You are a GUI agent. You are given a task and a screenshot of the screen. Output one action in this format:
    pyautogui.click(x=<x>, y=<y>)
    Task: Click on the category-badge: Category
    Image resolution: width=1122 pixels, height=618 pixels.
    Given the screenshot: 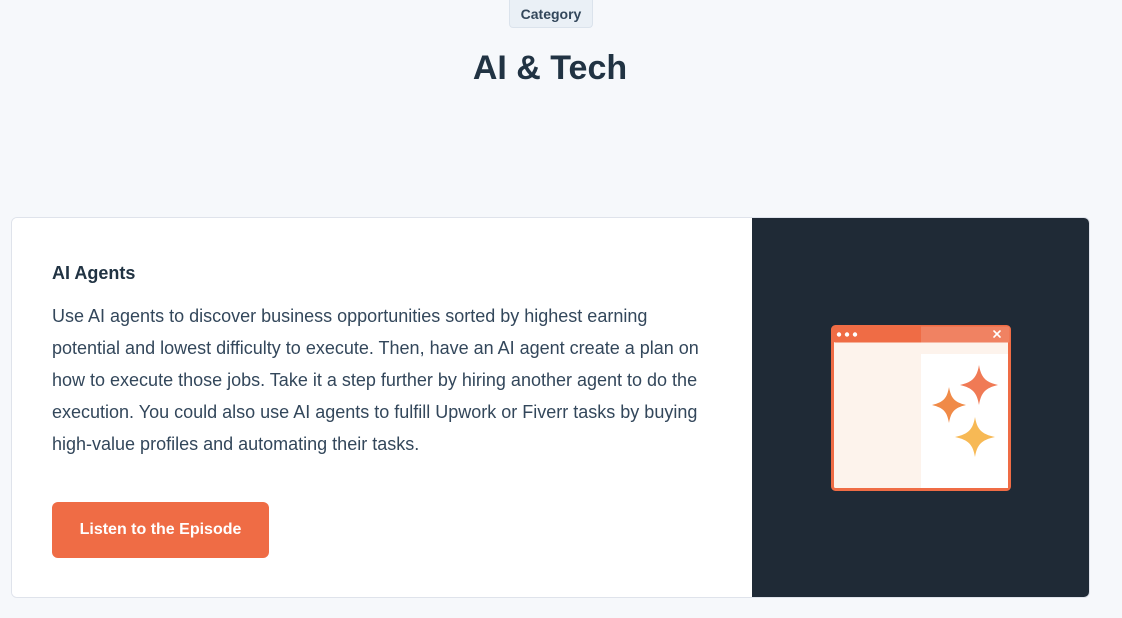 What is the action you would take?
    pyautogui.click(x=551, y=14)
    